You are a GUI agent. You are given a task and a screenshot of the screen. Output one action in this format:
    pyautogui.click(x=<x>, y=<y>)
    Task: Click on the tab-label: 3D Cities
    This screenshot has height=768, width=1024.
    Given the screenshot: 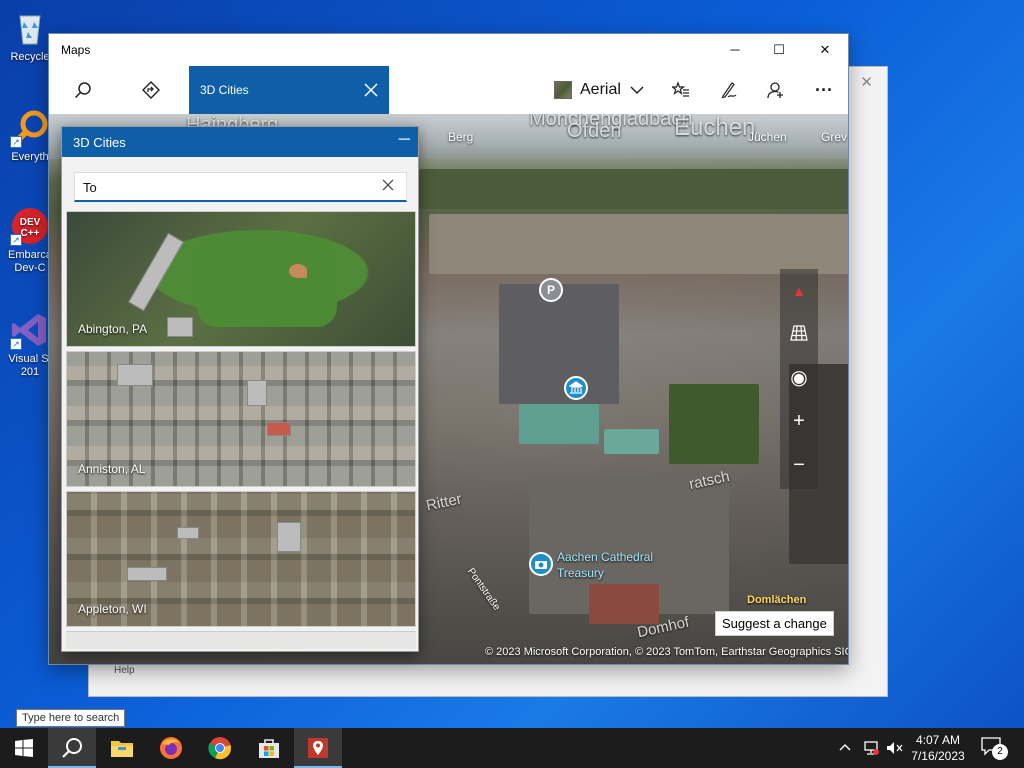 What is the action you would take?
    pyautogui.click(x=224, y=90)
    